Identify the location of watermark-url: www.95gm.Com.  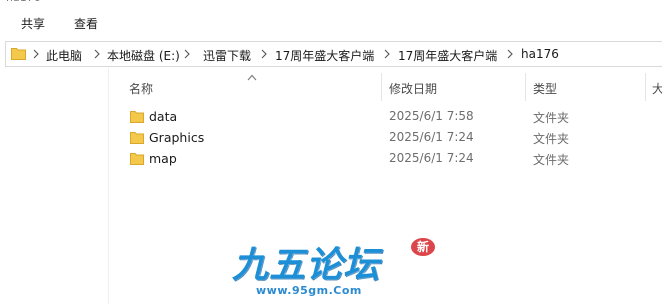
(309, 290).